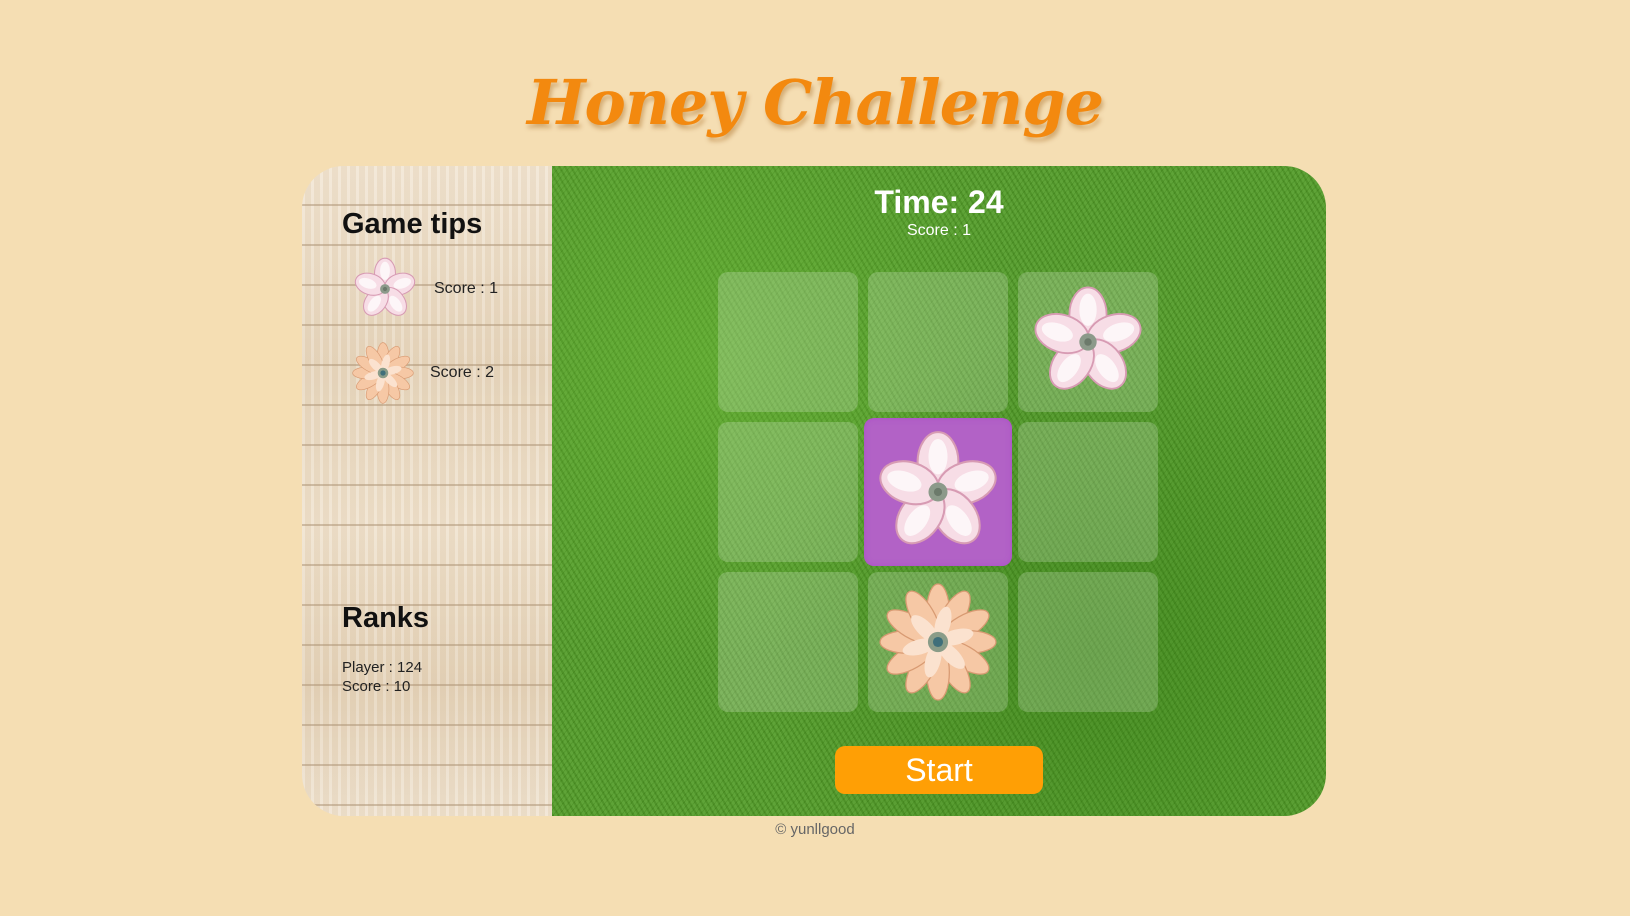  I want to click on timer: Time: 24, so click(939, 202).